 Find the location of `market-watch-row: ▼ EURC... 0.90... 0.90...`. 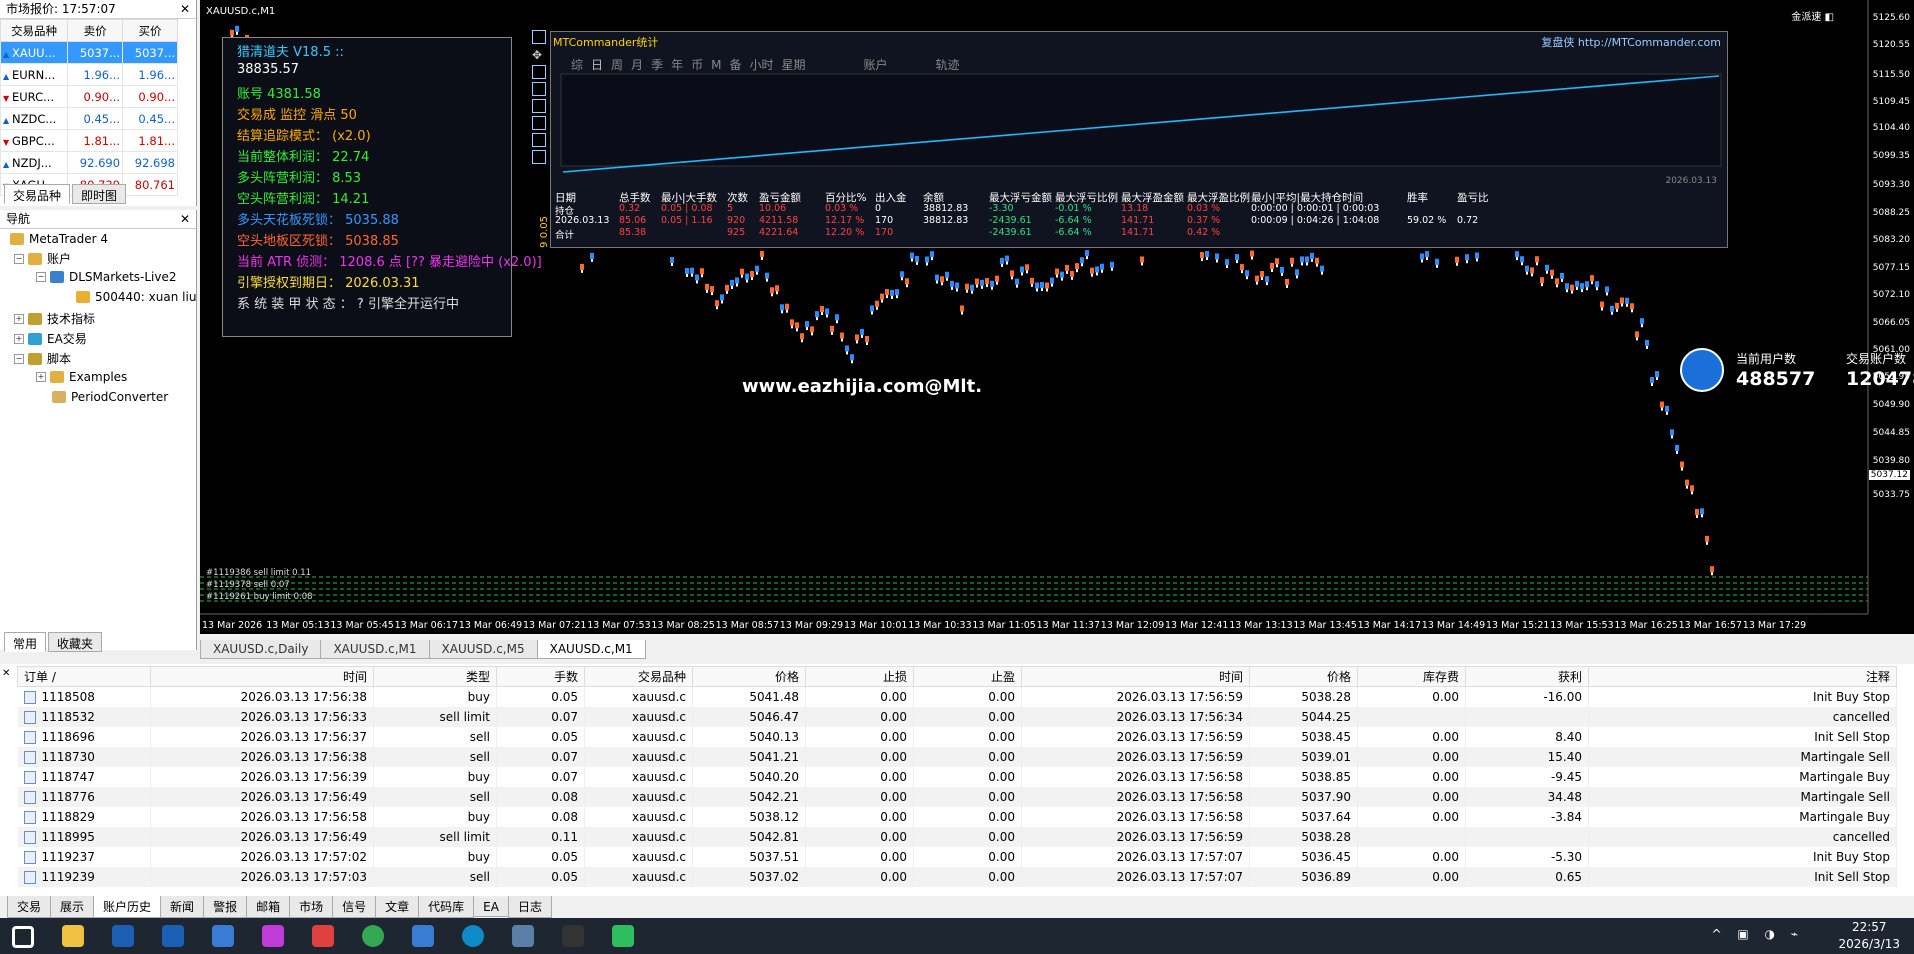

market-watch-row: ▼ EURC... 0.90... 0.90... is located at coordinates (89, 96).